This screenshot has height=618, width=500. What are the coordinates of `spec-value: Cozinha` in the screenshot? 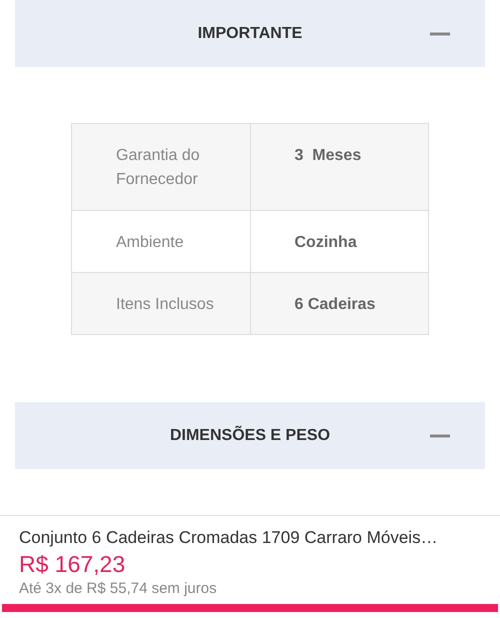 It's located at (326, 243).